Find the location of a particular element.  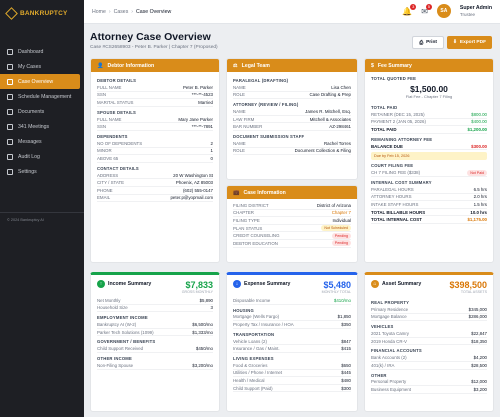

section-title: HOUSING is located at coordinates (243, 310).